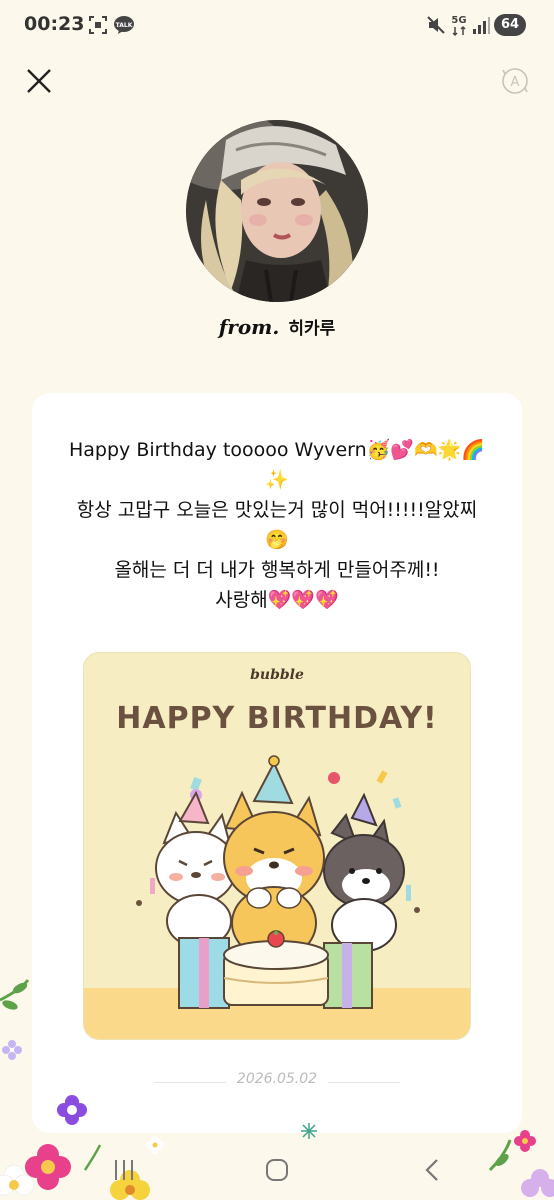 This screenshot has width=554, height=1200. Describe the element at coordinates (459, 27) in the screenshot. I see `5g-icon: 5G` at that location.